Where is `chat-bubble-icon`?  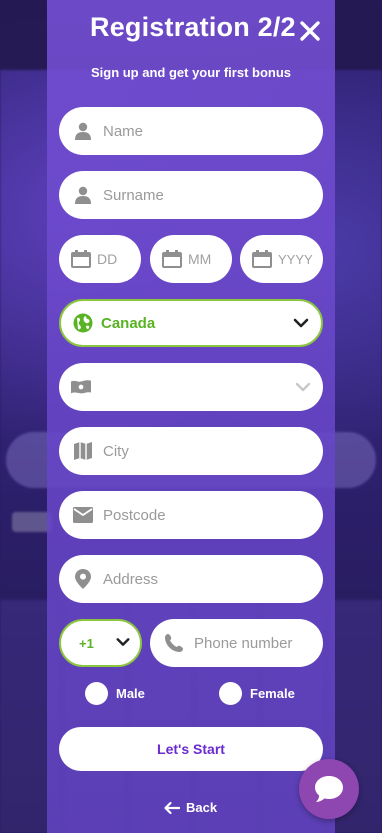
chat-bubble-icon is located at coordinates (329, 789).